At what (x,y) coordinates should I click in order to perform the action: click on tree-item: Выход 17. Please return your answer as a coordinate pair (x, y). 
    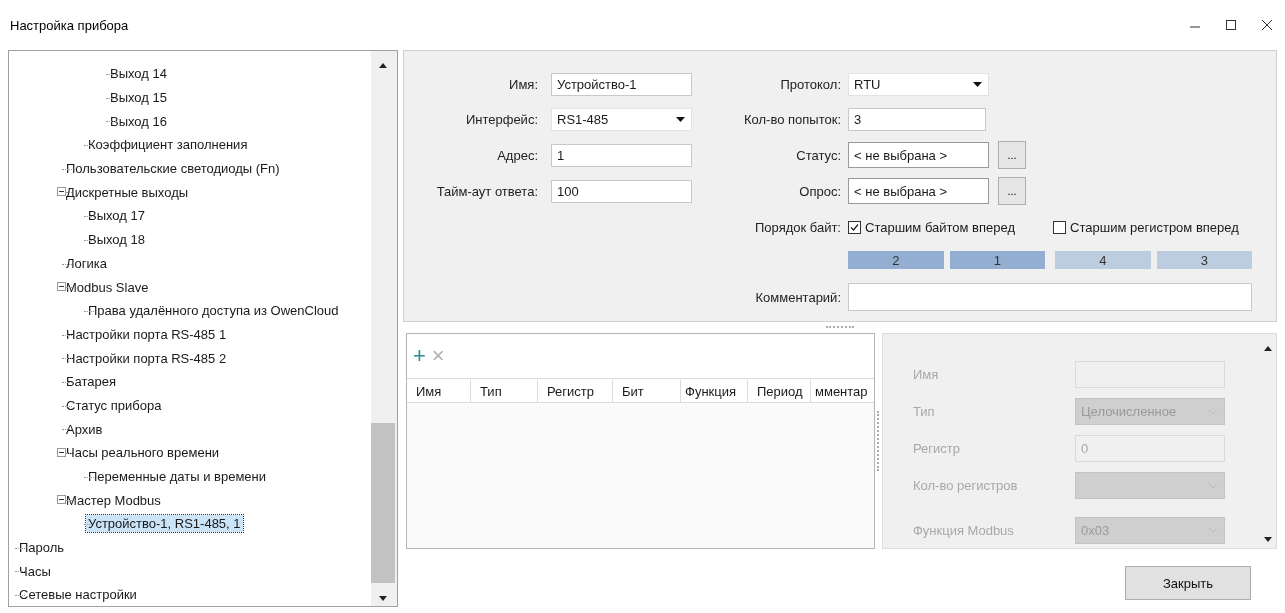
    Looking at the image, I should click on (116, 216).